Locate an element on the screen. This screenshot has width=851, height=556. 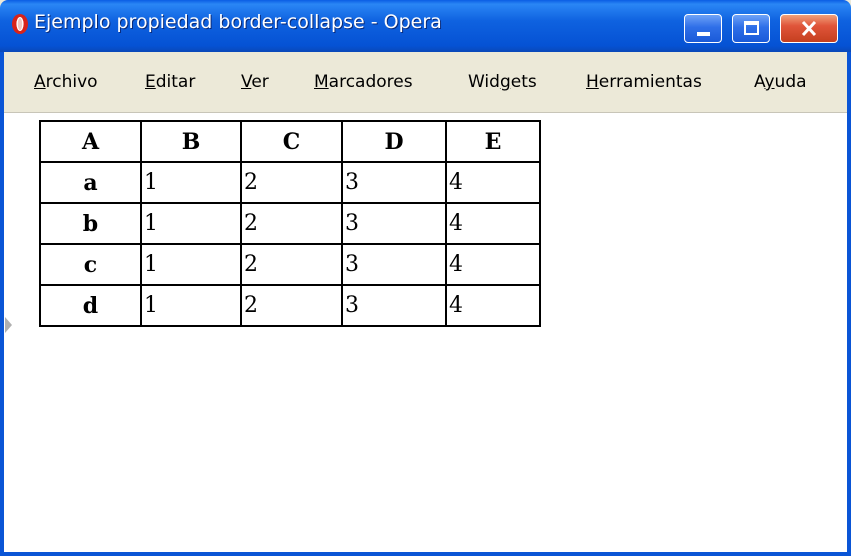
menu-ver: Ver is located at coordinates (255, 82).